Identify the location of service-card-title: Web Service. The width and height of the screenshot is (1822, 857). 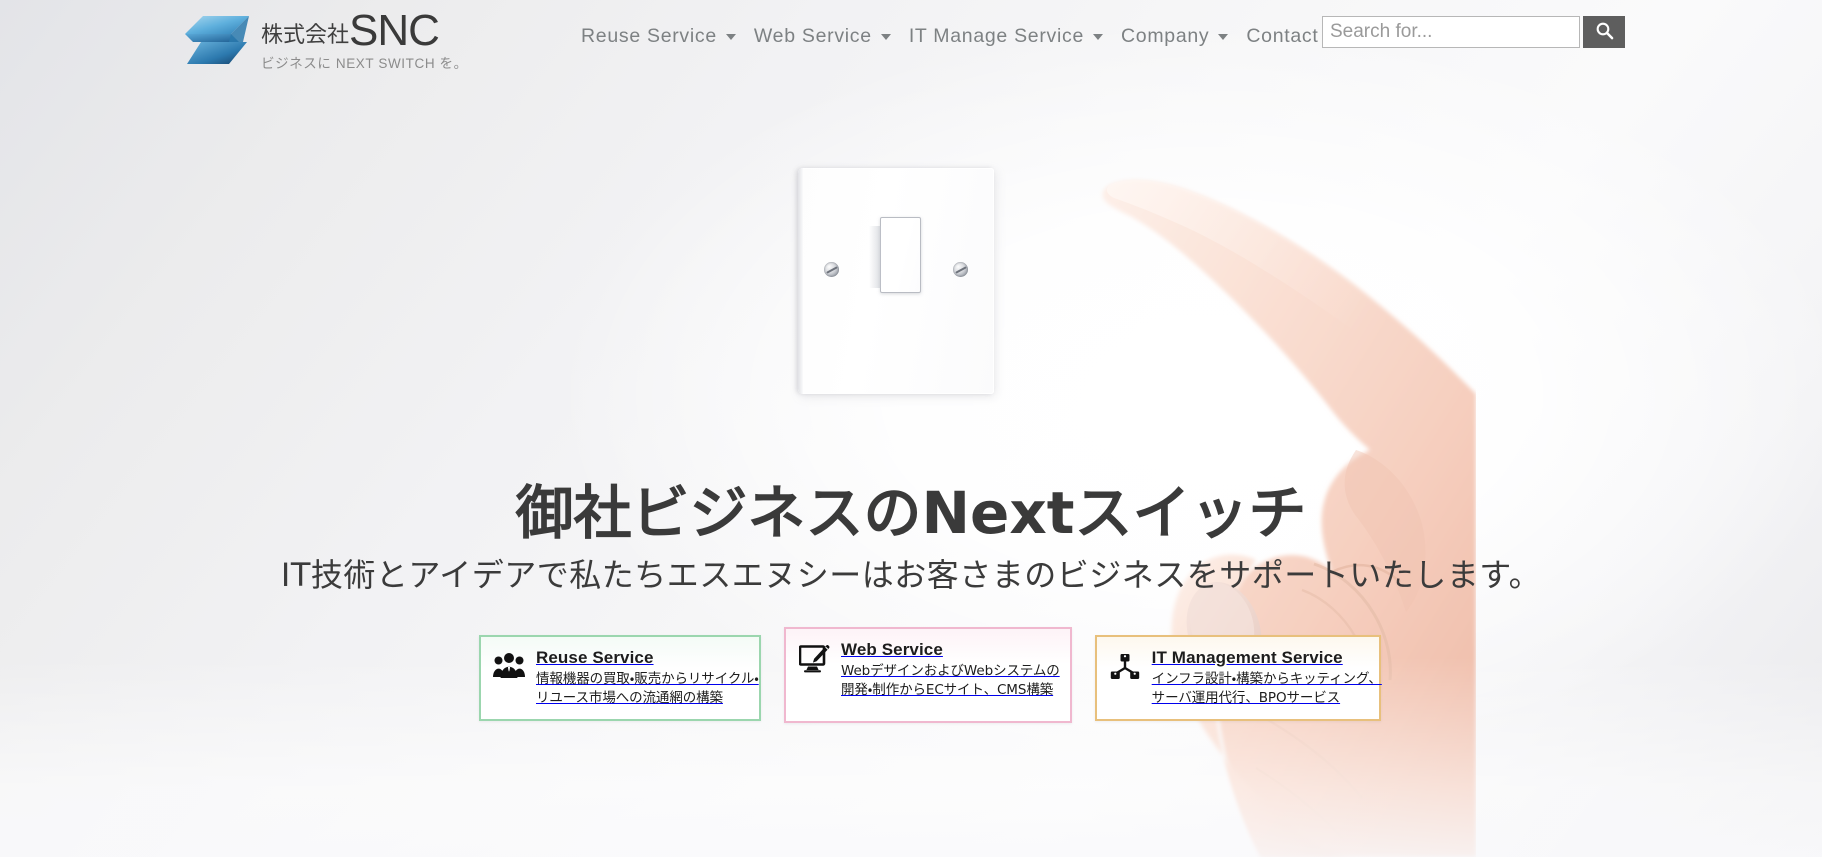
(892, 649).